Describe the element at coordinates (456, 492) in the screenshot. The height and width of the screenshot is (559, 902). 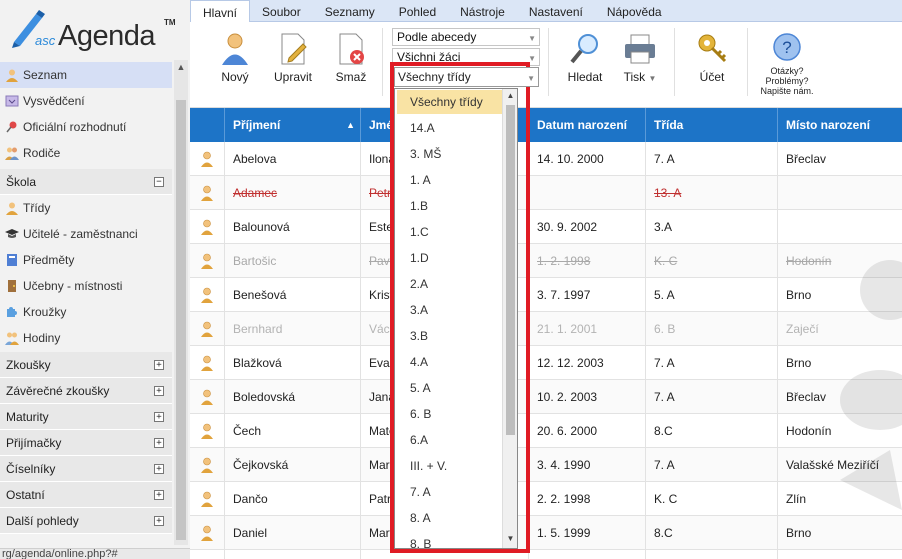
I see `dropdown-option: 7. A` at that location.